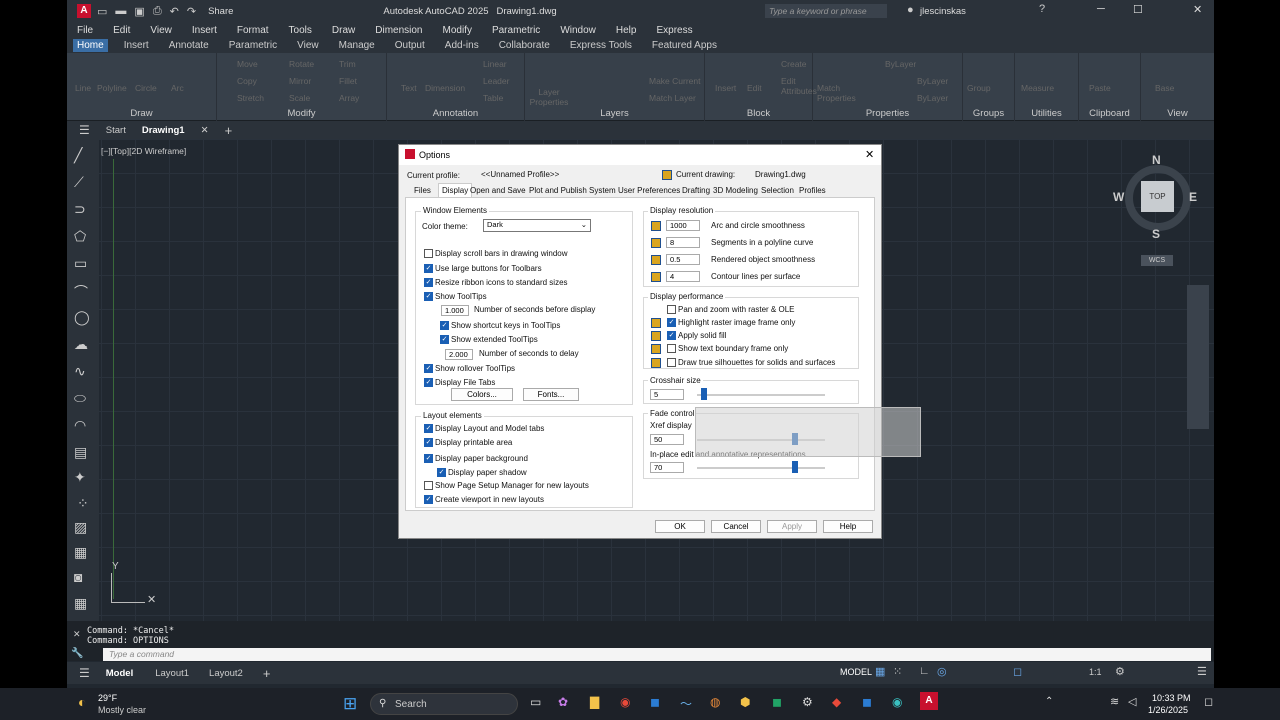  I want to click on tool-rotate: Rotate, so click(301, 64).